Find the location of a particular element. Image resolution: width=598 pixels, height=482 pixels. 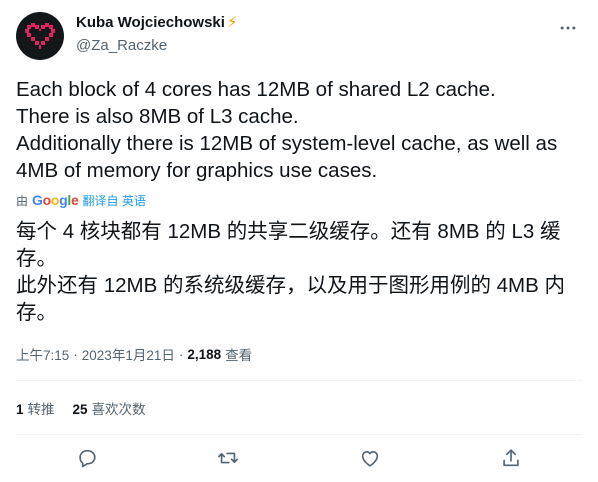

views-label: 查看 is located at coordinates (239, 355).